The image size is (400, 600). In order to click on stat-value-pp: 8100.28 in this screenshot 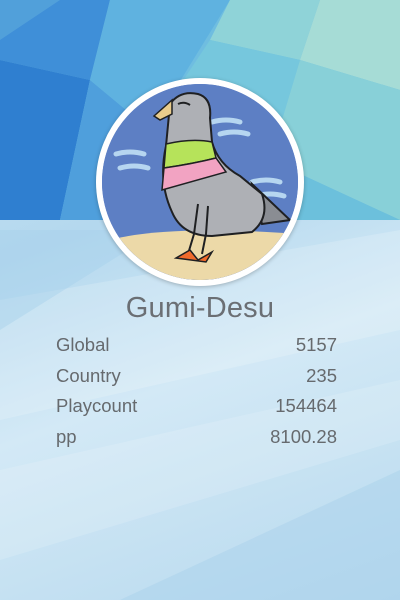, I will do `click(303, 436)`.